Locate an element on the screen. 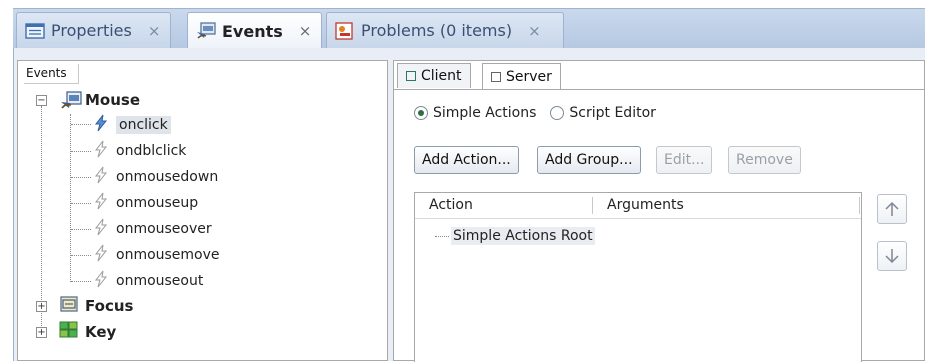 This screenshot has height=362, width=930. mouse-children-connector is located at coordinates (70, 198).